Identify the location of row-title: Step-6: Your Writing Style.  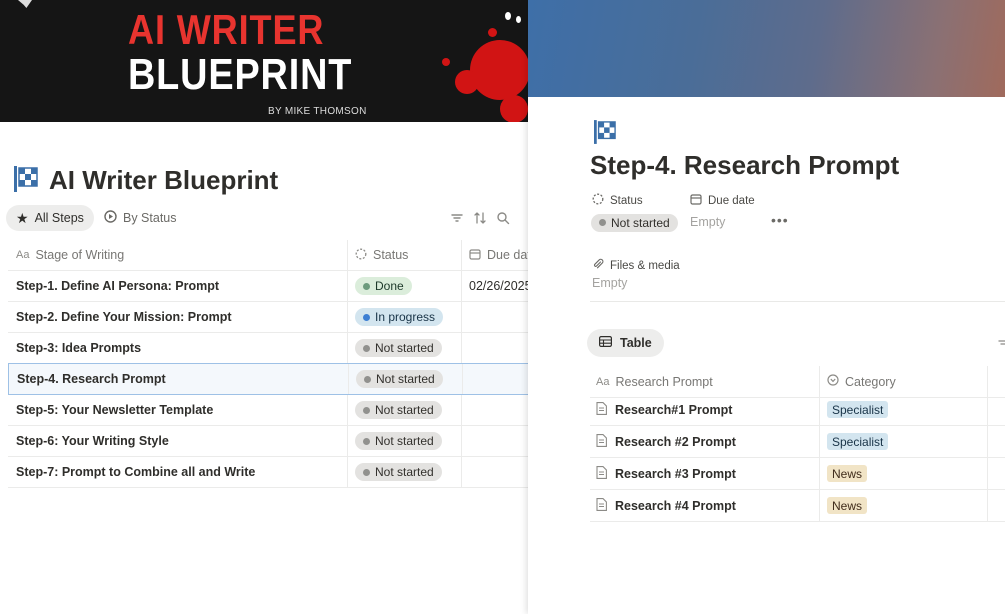
(178, 441).